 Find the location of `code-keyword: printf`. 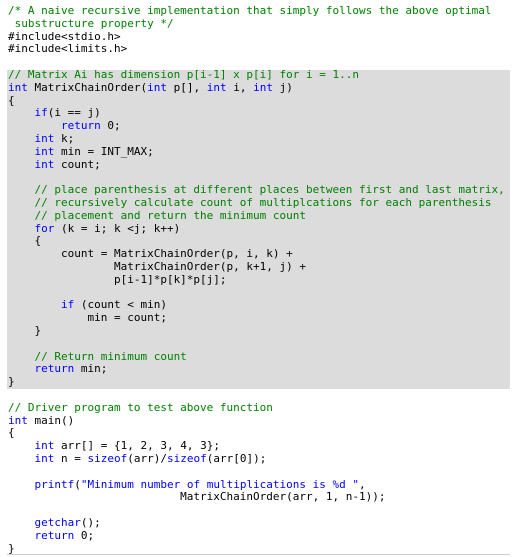

code-keyword: printf is located at coordinates (54, 484).